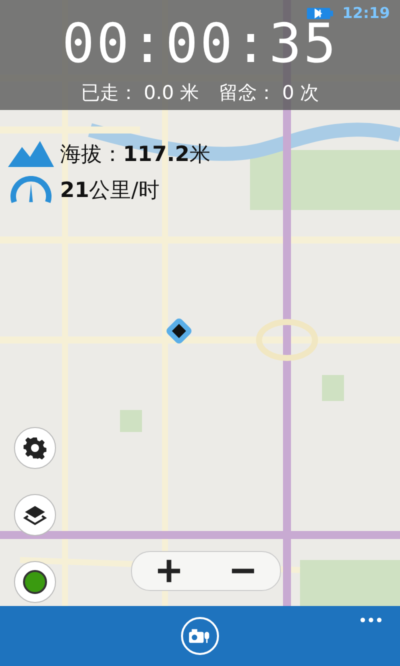 The width and height of the screenshot is (400, 666). Describe the element at coordinates (371, 620) in the screenshot. I see `more-icon` at that location.